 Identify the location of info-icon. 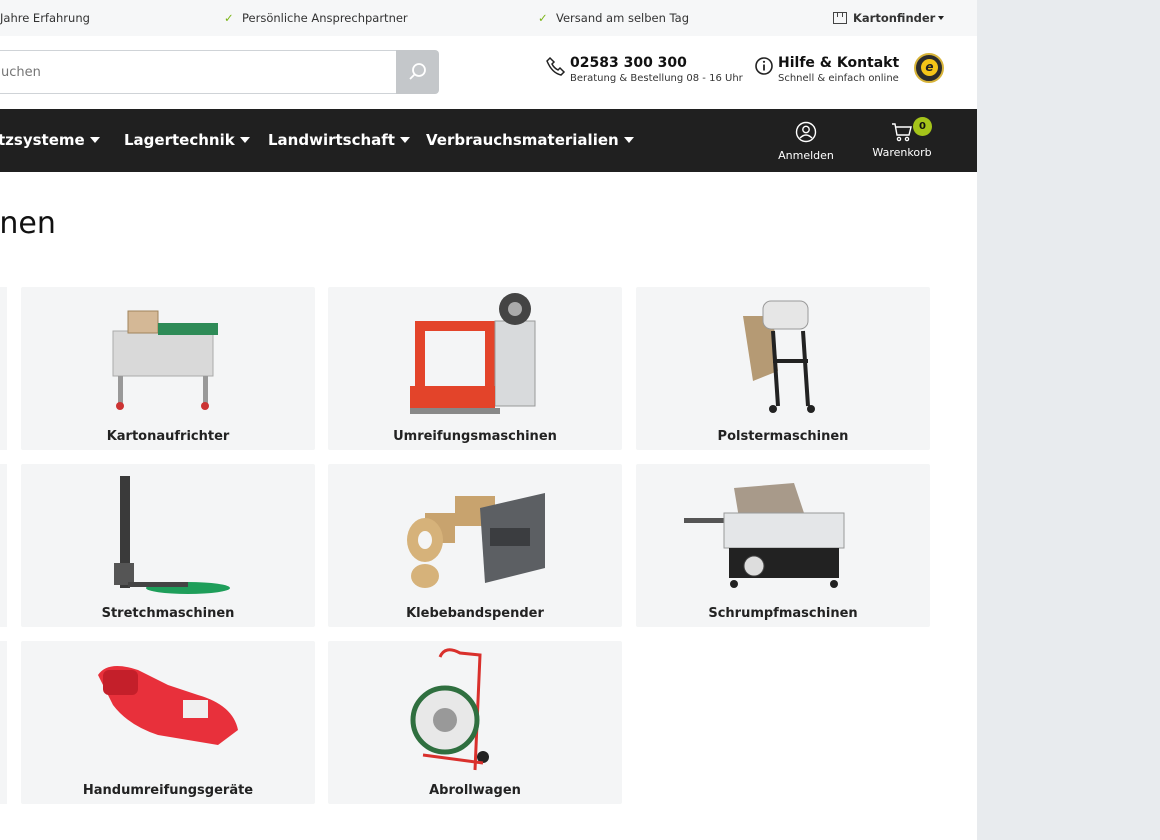
(764, 66).